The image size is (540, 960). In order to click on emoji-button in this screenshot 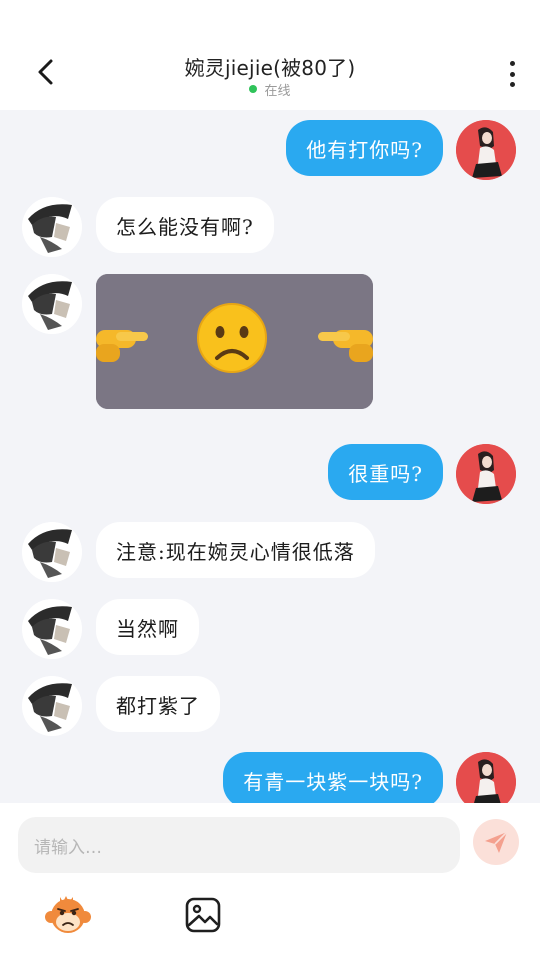, I will do `click(68, 915)`.